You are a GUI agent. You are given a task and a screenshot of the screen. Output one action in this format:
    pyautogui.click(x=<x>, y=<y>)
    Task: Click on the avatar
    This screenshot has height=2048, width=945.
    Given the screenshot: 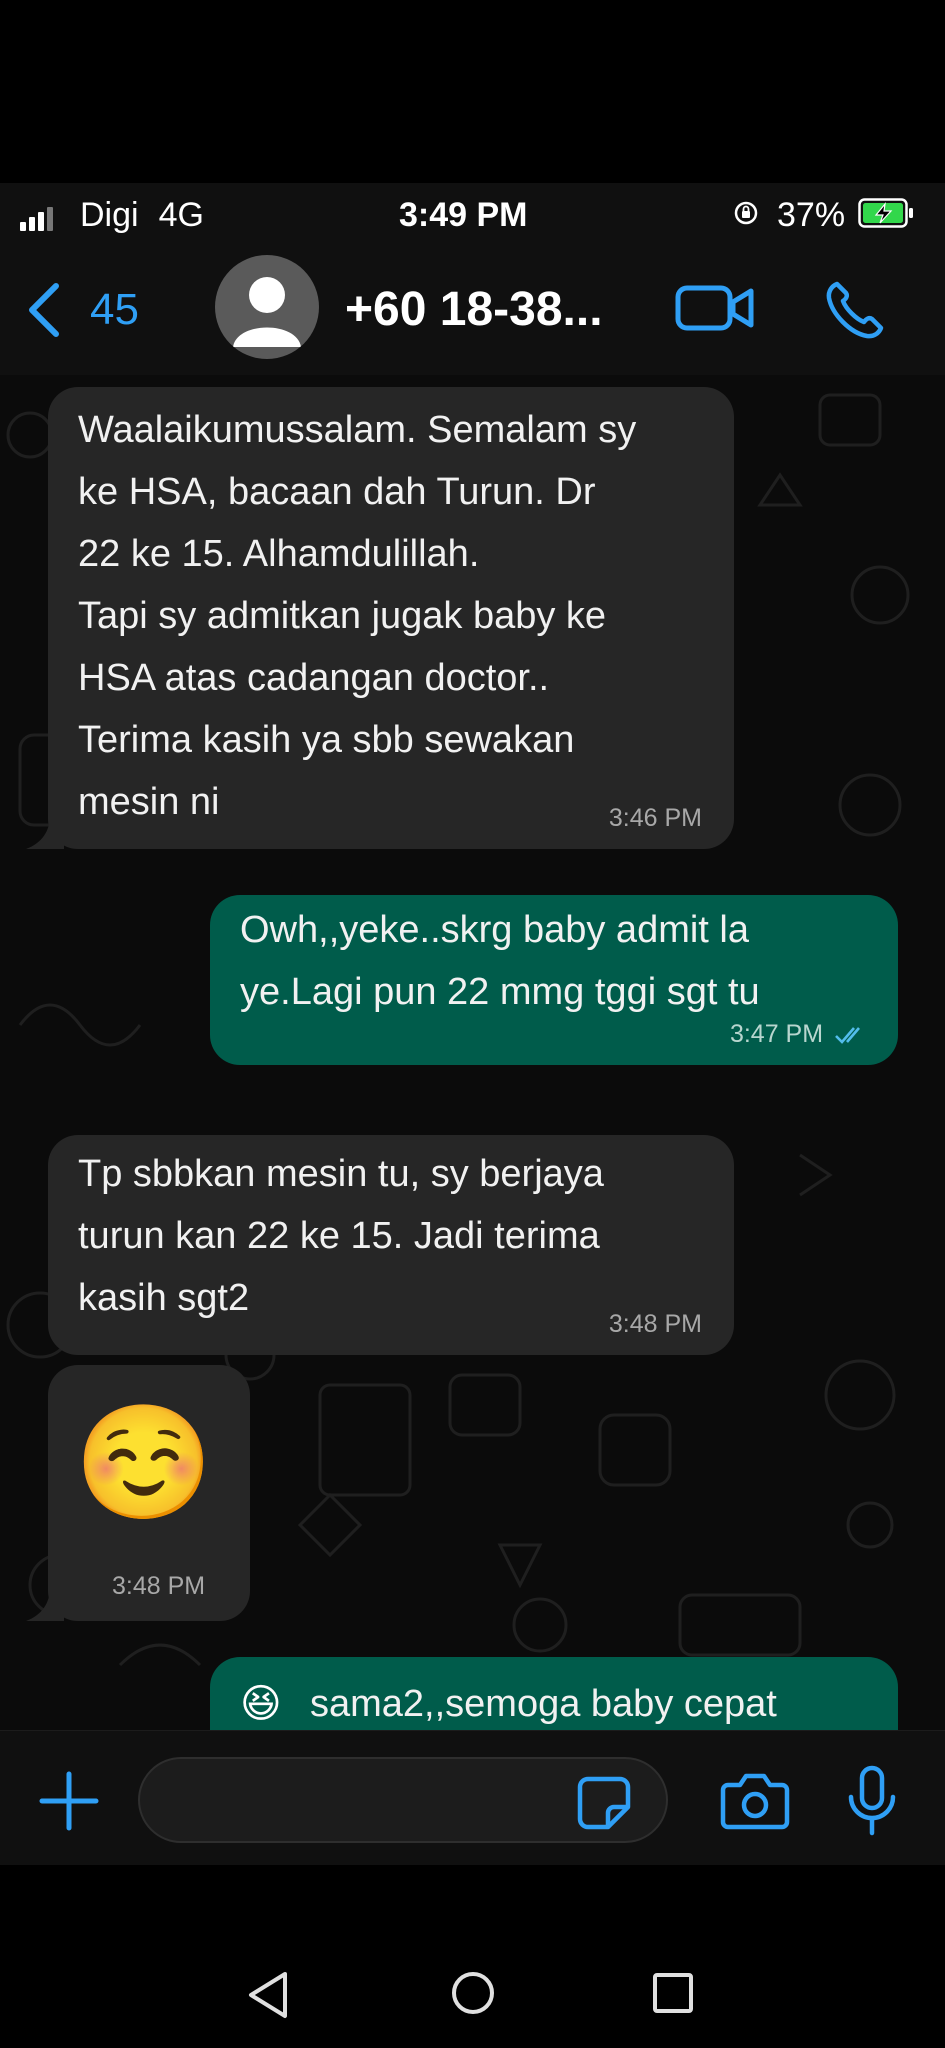 What is the action you would take?
    pyautogui.click(x=267, y=307)
    